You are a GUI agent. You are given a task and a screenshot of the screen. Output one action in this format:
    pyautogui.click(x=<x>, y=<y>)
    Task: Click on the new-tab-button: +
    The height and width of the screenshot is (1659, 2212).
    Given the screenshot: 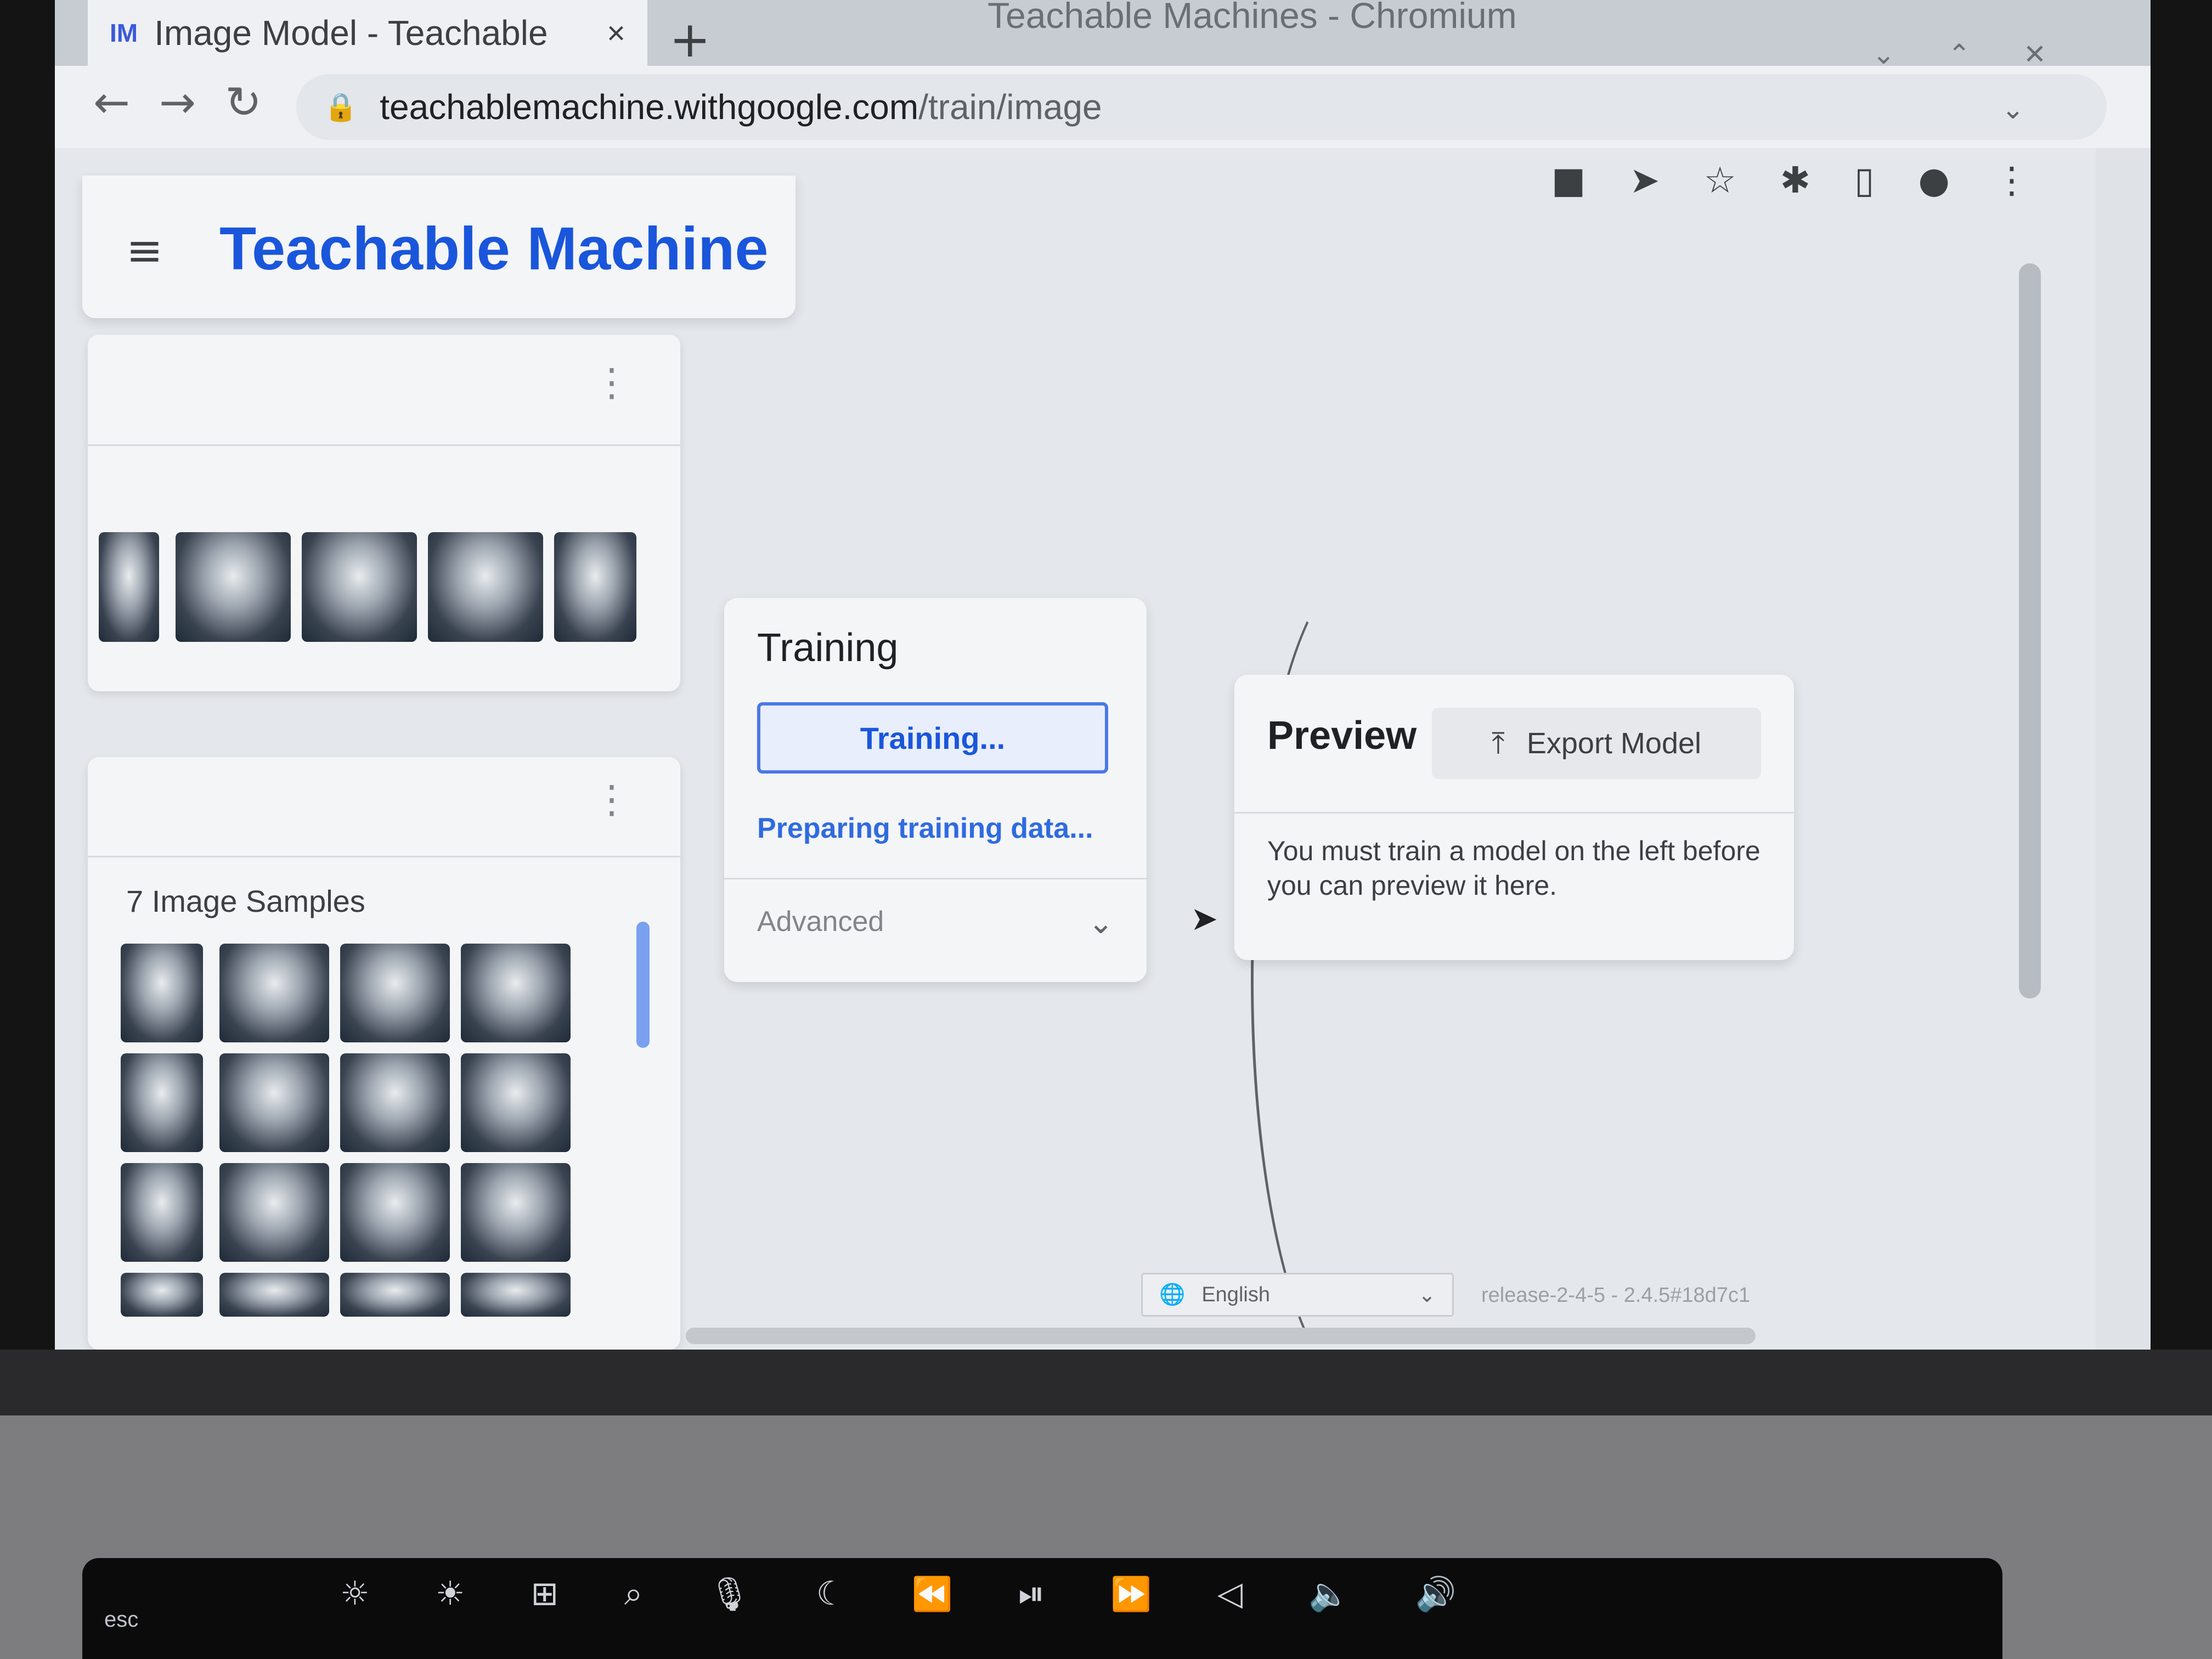 What is the action you would take?
    pyautogui.click(x=689, y=40)
    